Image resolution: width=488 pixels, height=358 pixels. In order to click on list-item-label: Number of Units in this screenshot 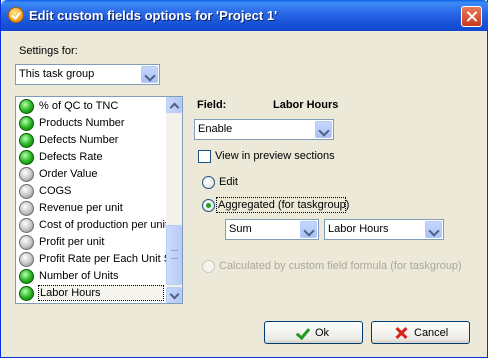, I will do `click(79, 276)`.